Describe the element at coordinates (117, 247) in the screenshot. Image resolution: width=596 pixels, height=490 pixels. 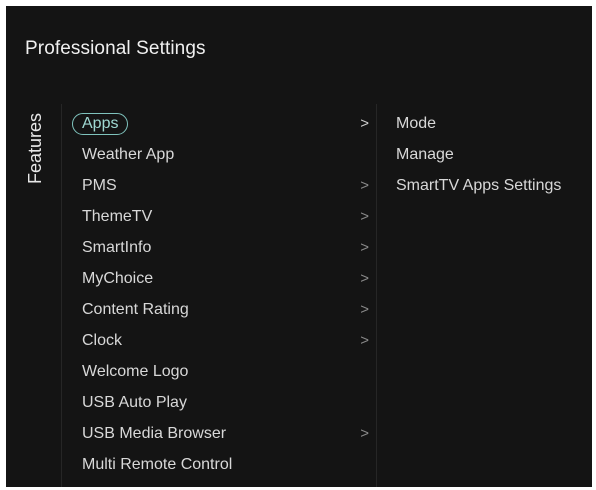
I see `menu-item-label: SmartInfo` at that location.